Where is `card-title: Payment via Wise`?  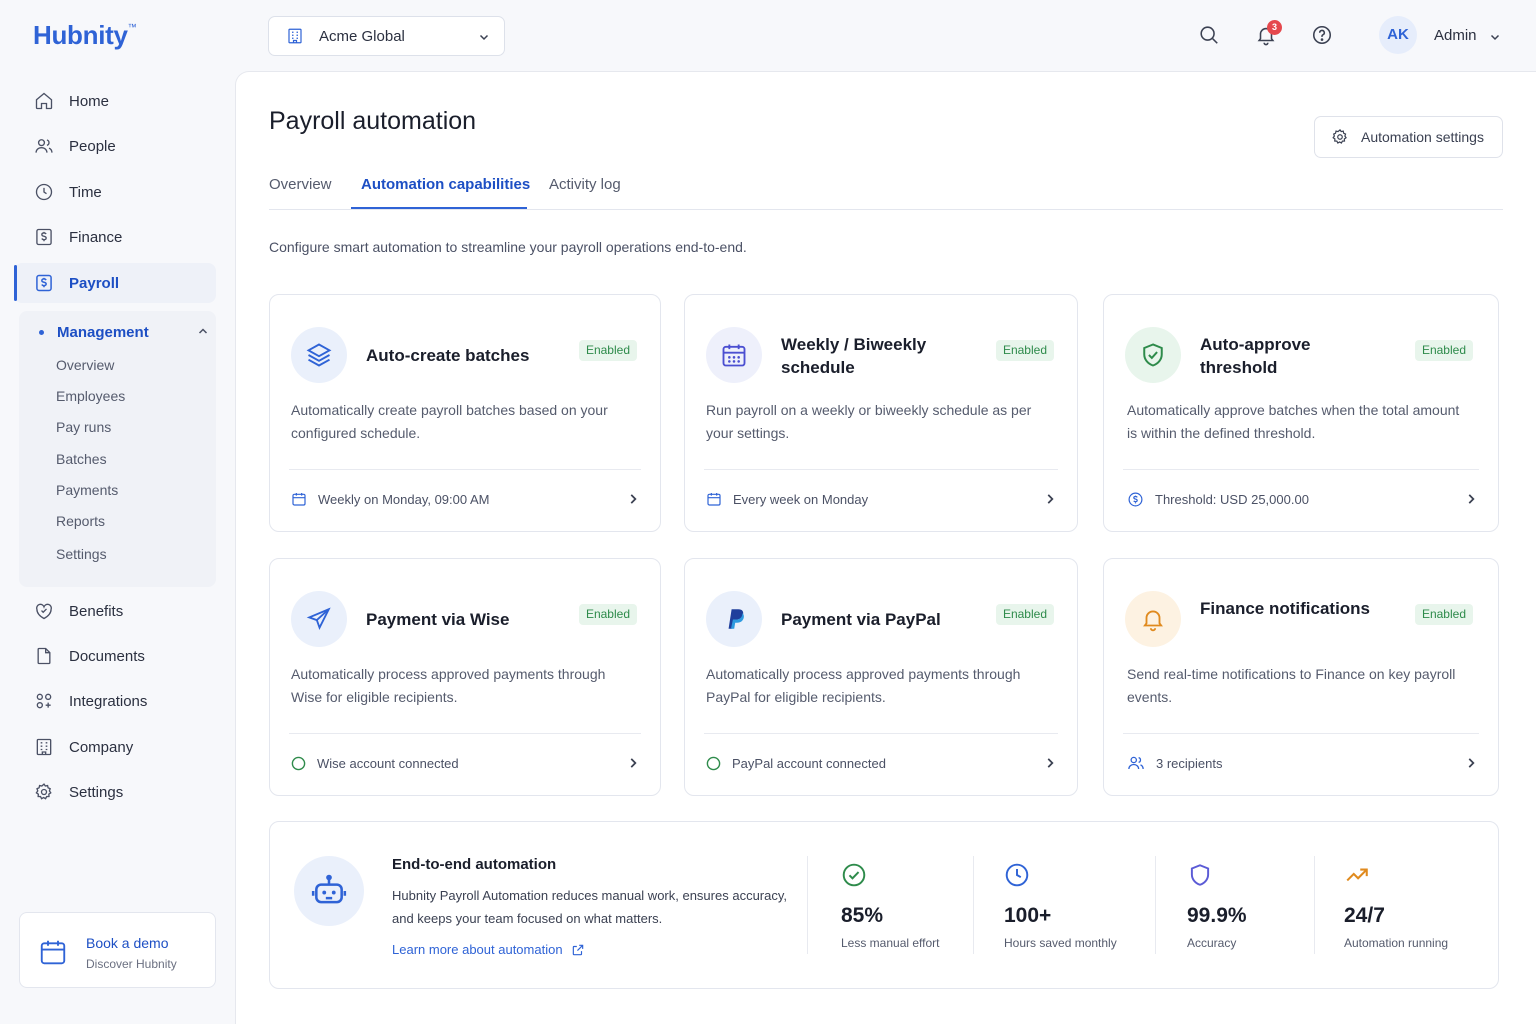
card-title: Payment via Wise is located at coordinates (438, 619).